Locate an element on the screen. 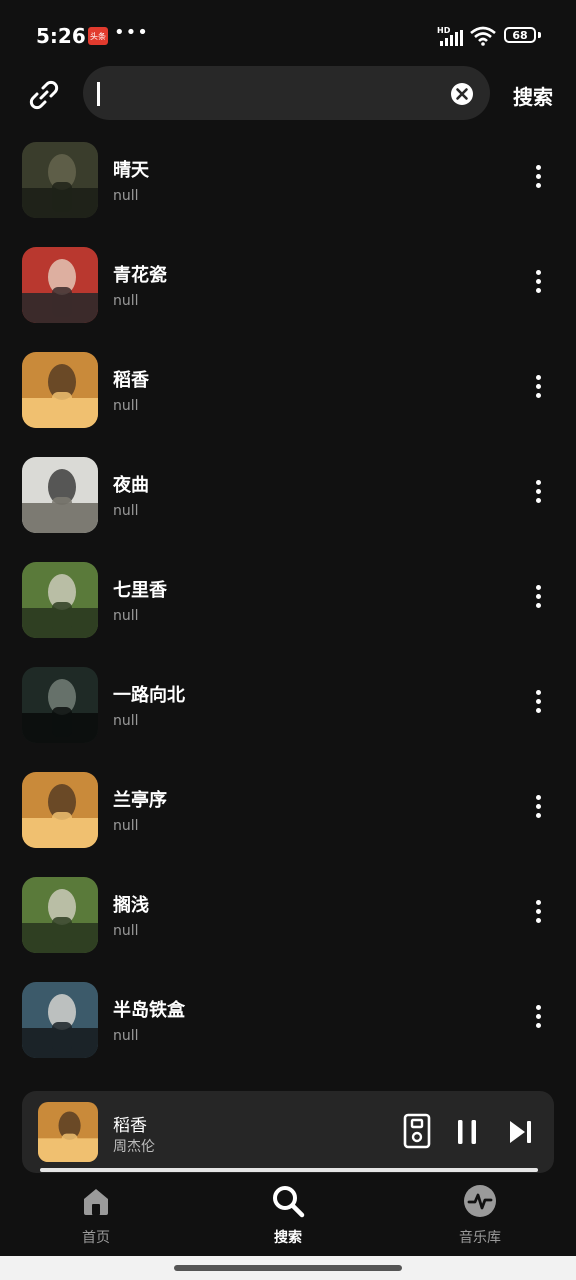  song-row: 半岛铁盒 null is located at coordinates (288, 1029).